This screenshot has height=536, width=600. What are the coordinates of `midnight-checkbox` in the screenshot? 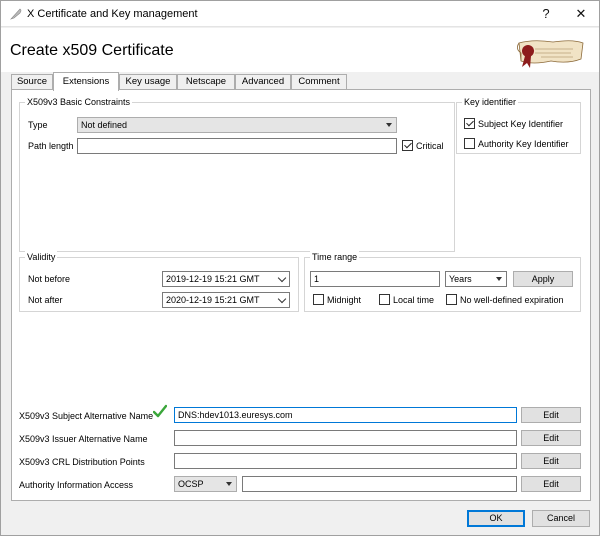 It's located at (318, 299).